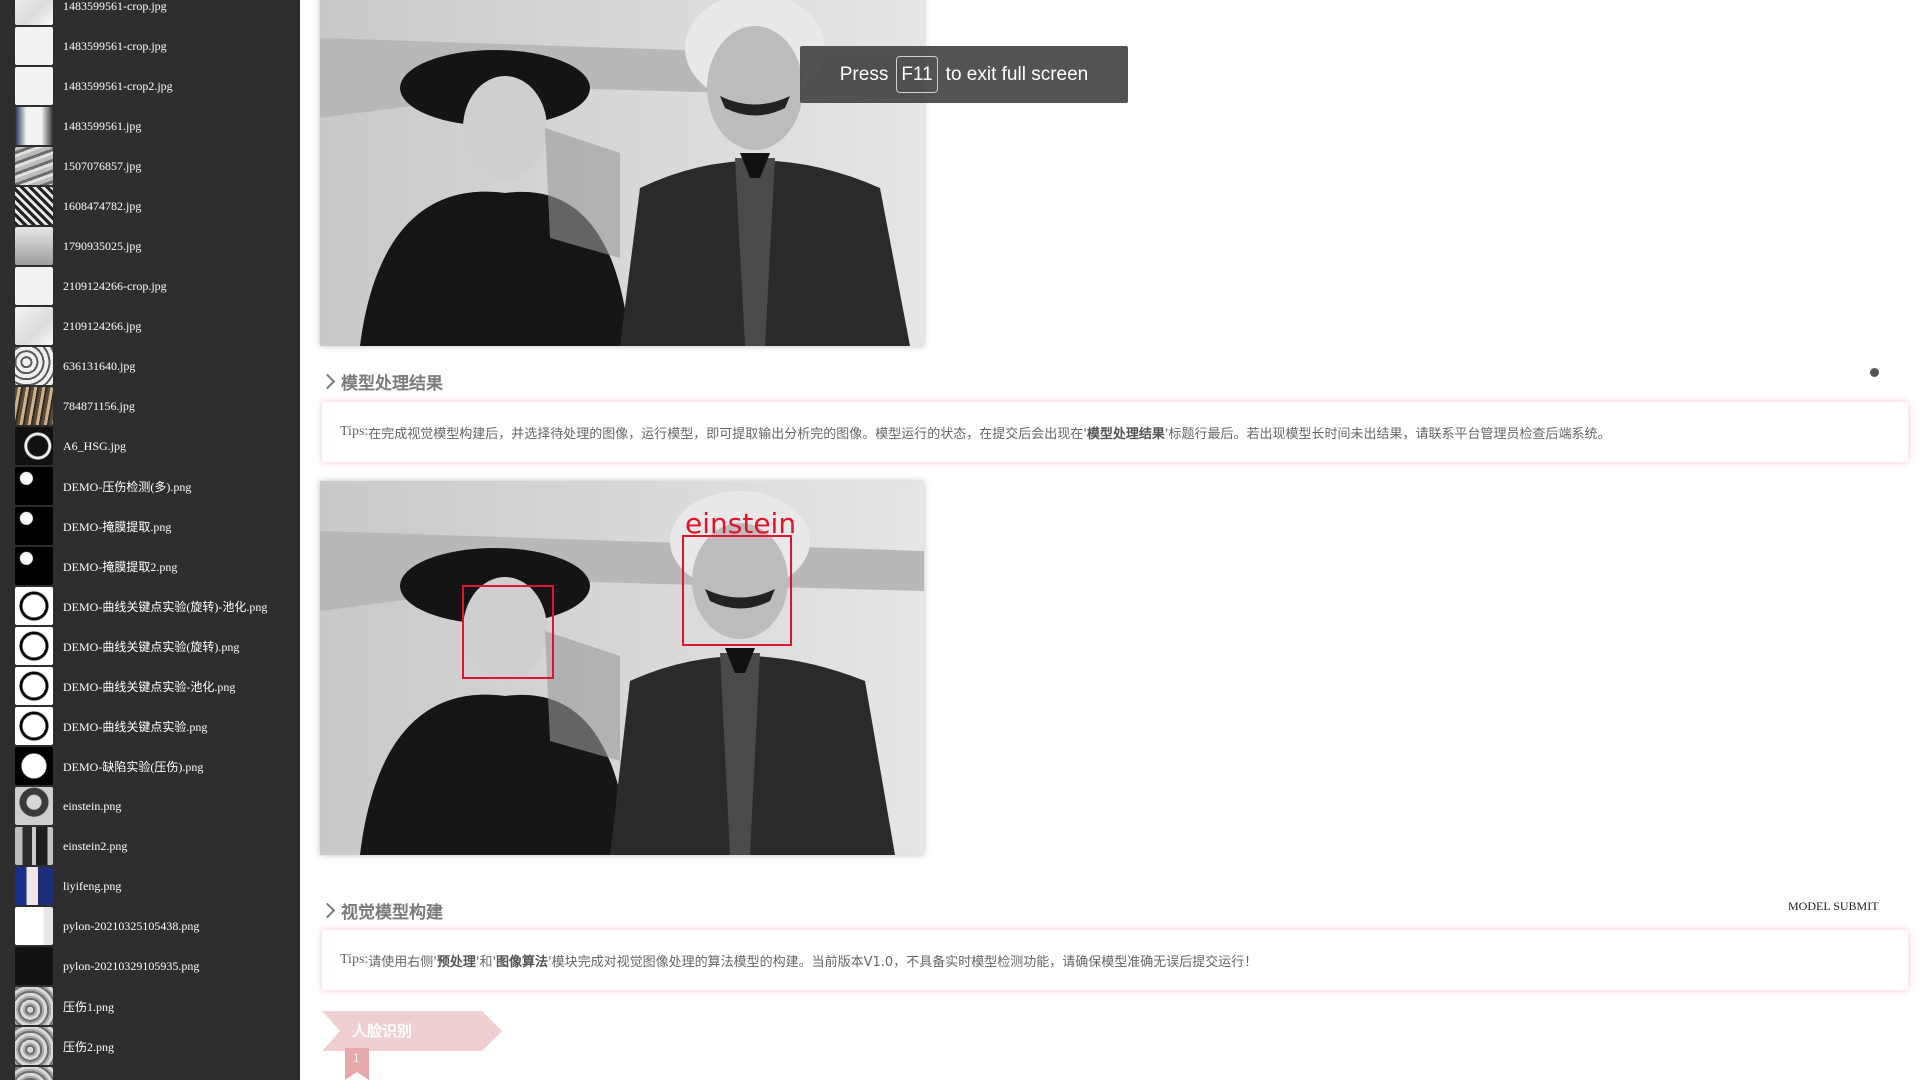 Image resolution: width=1920 pixels, height=1080 pixels. Describe the element at coordinates (131, 965) in the screenshot. I see `file-name: pylon-20210329105935.png` at that location.